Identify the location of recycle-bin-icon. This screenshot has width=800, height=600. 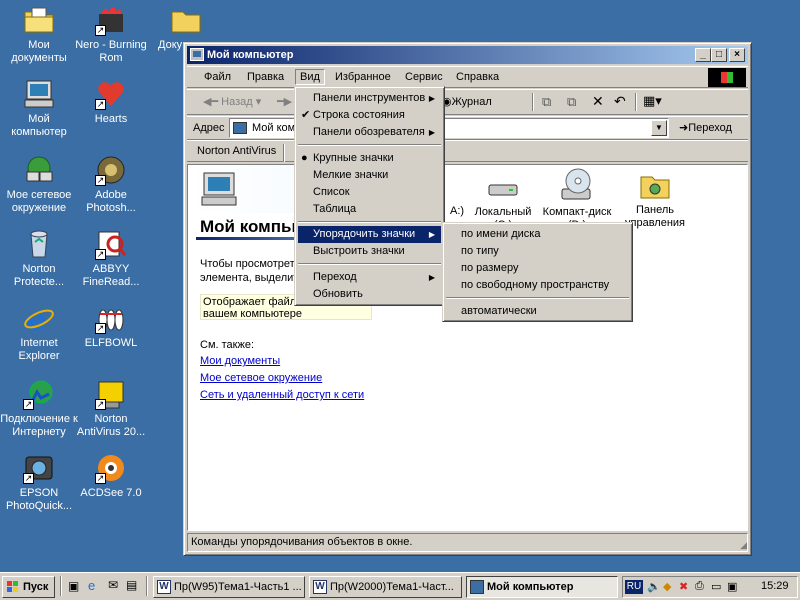
(39, 244).